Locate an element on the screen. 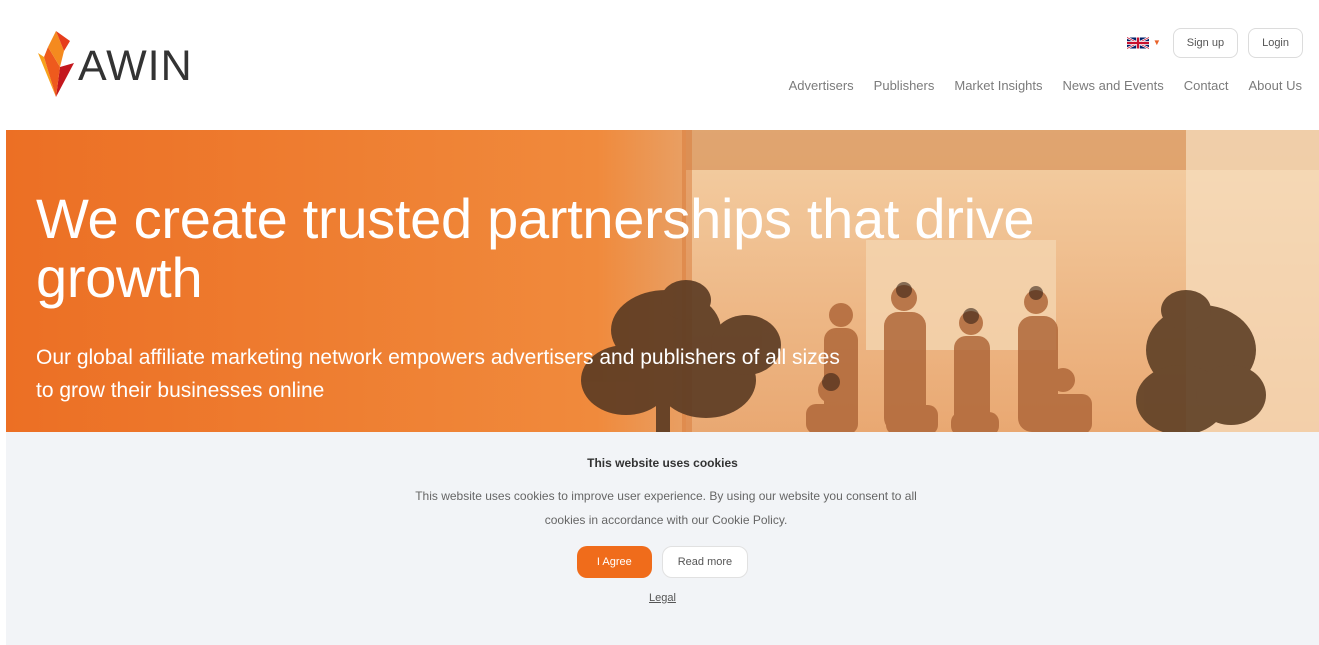 Image resolution: width=1319 pixels, height=645 pixels. legal-link: Legal is located at coordinates (662, 598).